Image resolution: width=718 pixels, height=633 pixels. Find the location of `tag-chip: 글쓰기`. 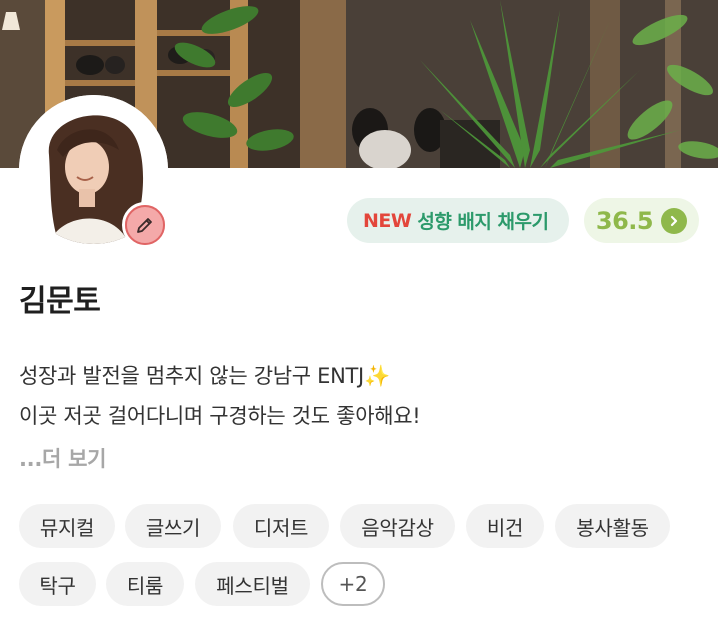

tag-chip: 글쓰기 is located at coordinates (173, 526).